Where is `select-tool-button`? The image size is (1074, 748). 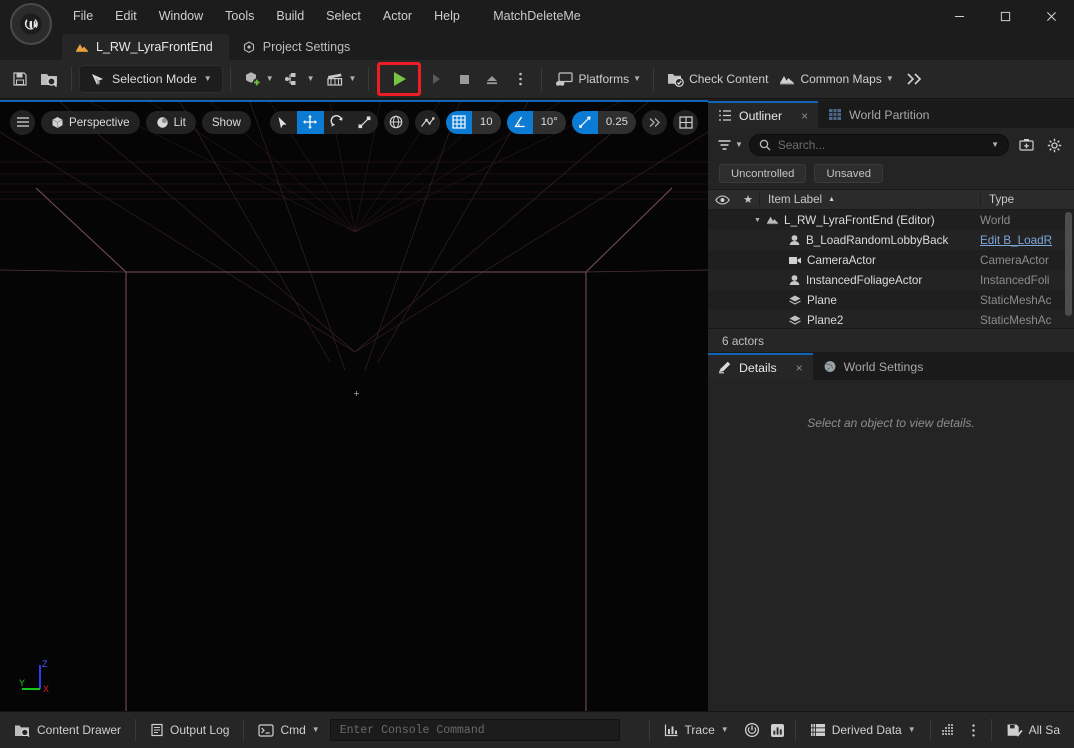
select-tool-button is located at coordinates (283, 122).